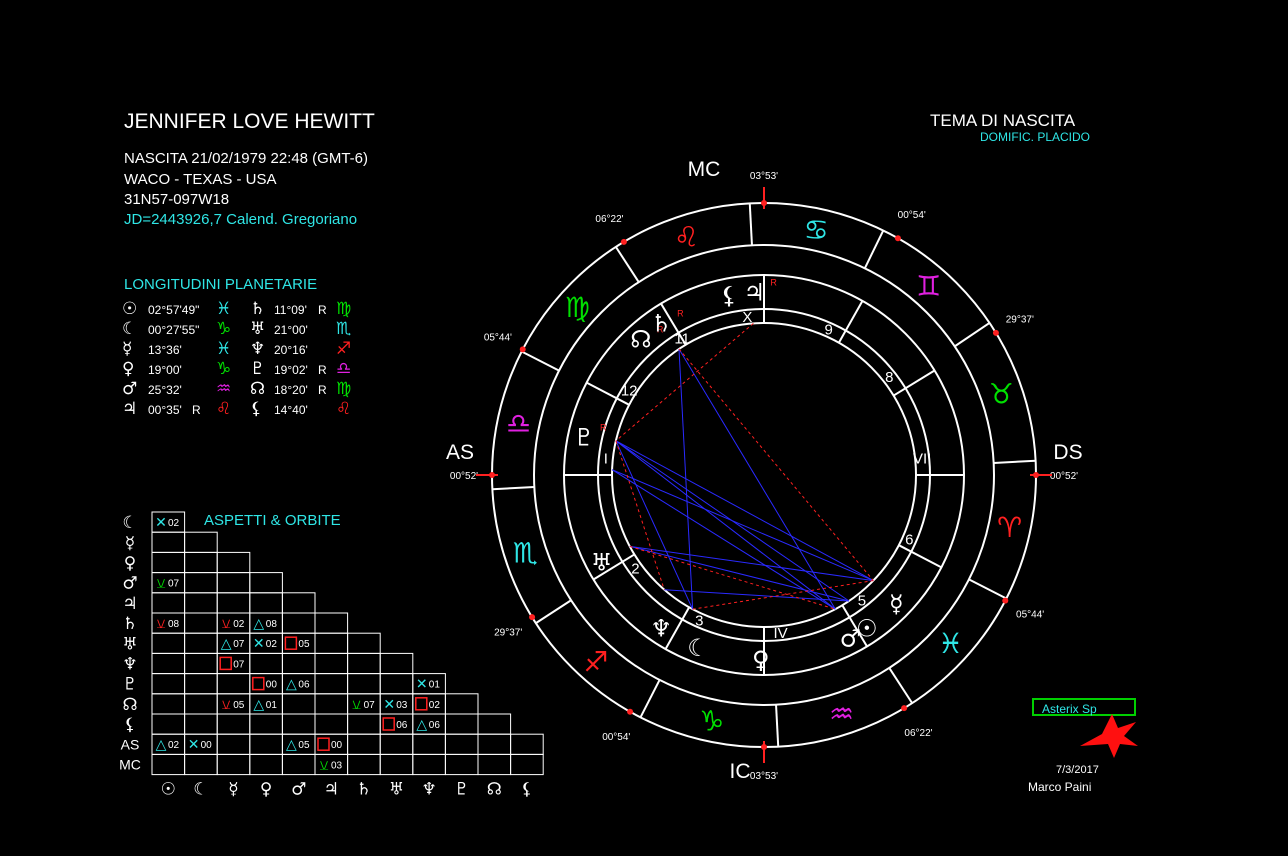  Describe the element at coordinates (686, 236) in the screenshot. I see `zodiac-sign-icon: ♌` at that location.